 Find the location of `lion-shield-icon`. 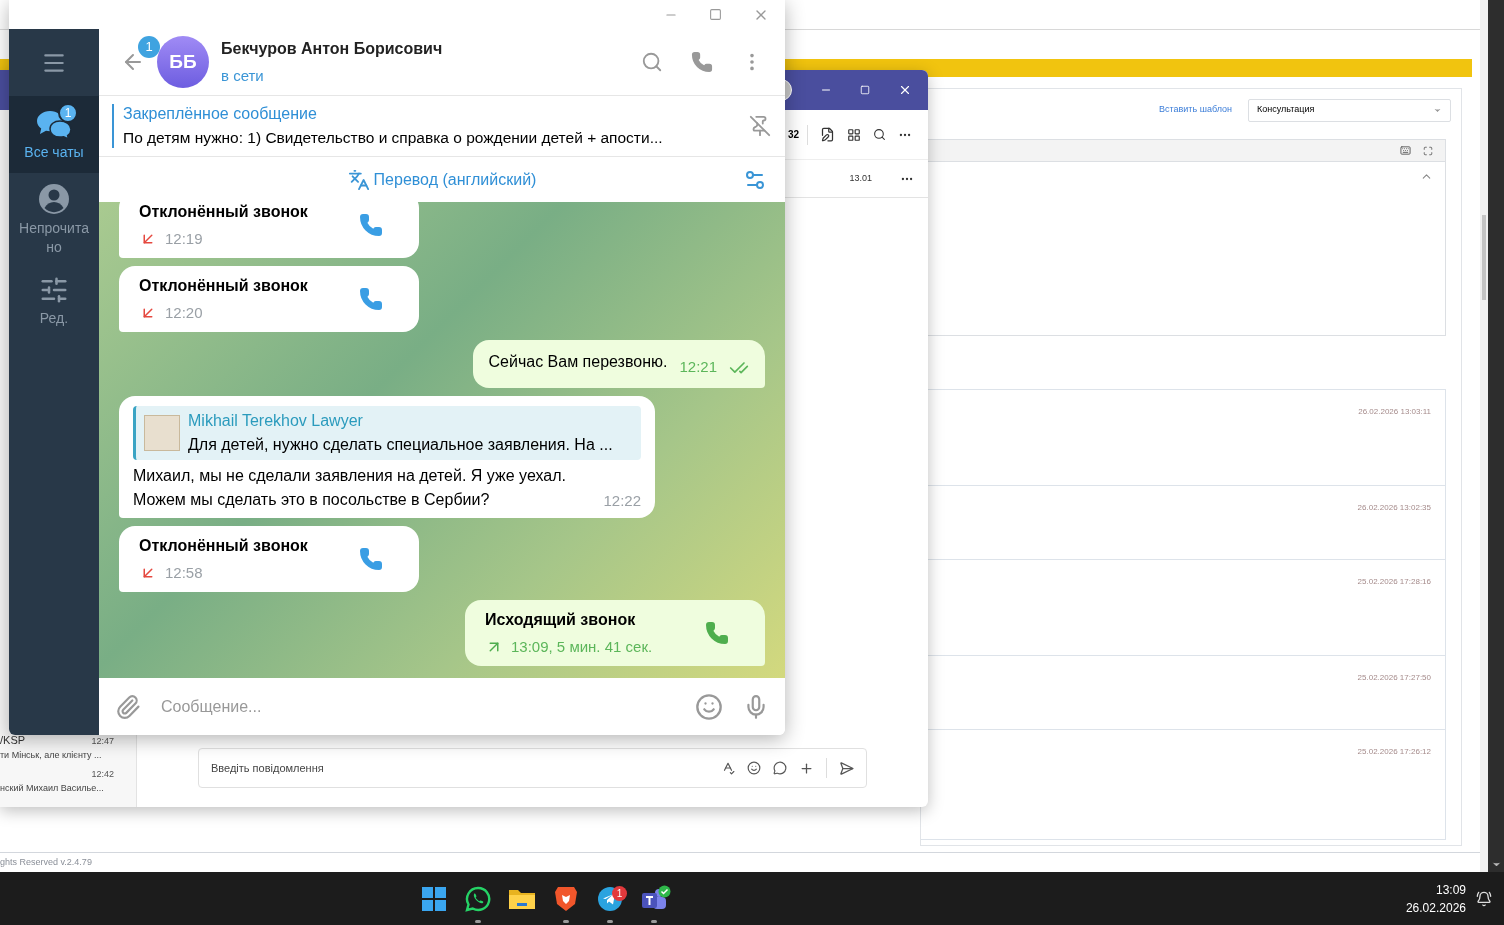

lion-shield-icon is located at coordinates (566, 898).